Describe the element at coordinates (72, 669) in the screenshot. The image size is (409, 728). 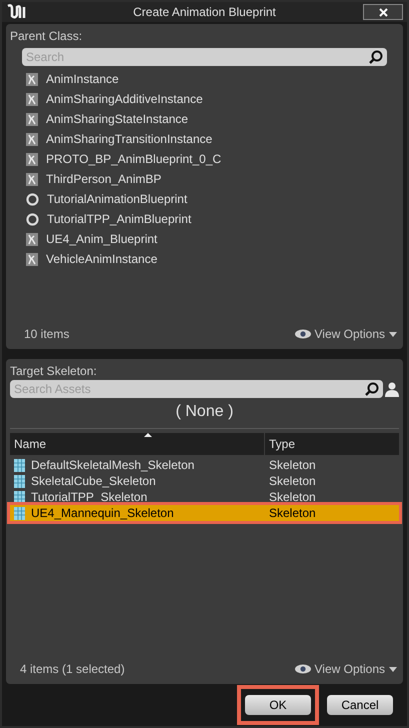
I see `item-count: 4 items (1 selected)` at that location.